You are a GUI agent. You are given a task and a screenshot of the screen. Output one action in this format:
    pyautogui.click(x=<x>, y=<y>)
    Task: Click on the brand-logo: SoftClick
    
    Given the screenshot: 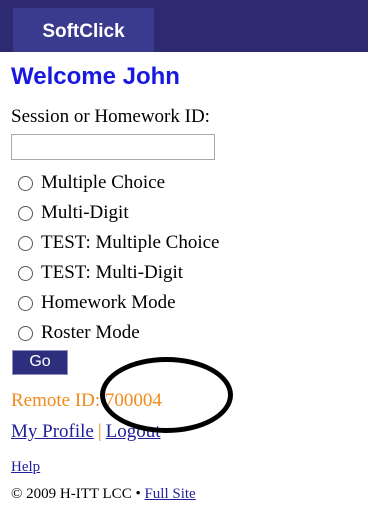 What is the action you would take?
    pyautogui.click(x=83, y=30)
    